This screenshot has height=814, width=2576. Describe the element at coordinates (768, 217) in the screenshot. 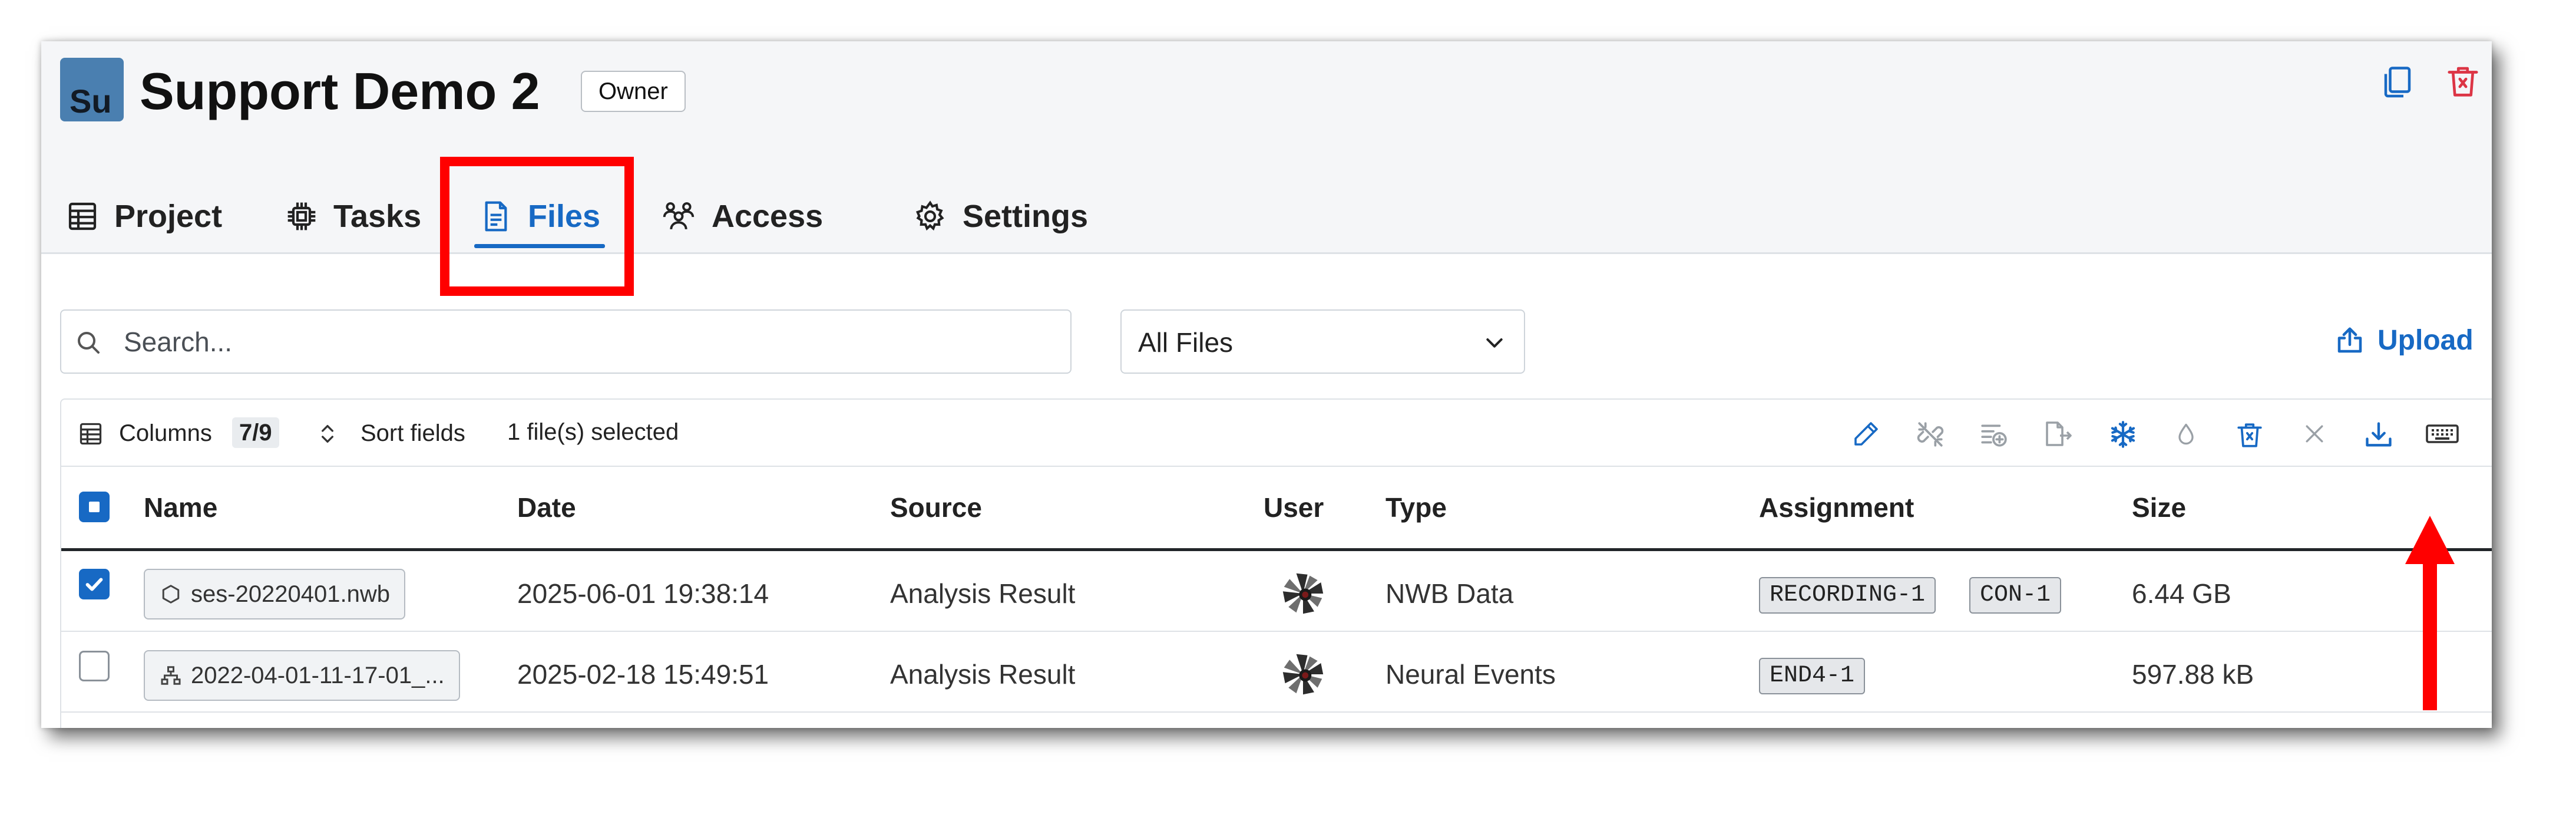

I see `tab-label: Access` at that location.